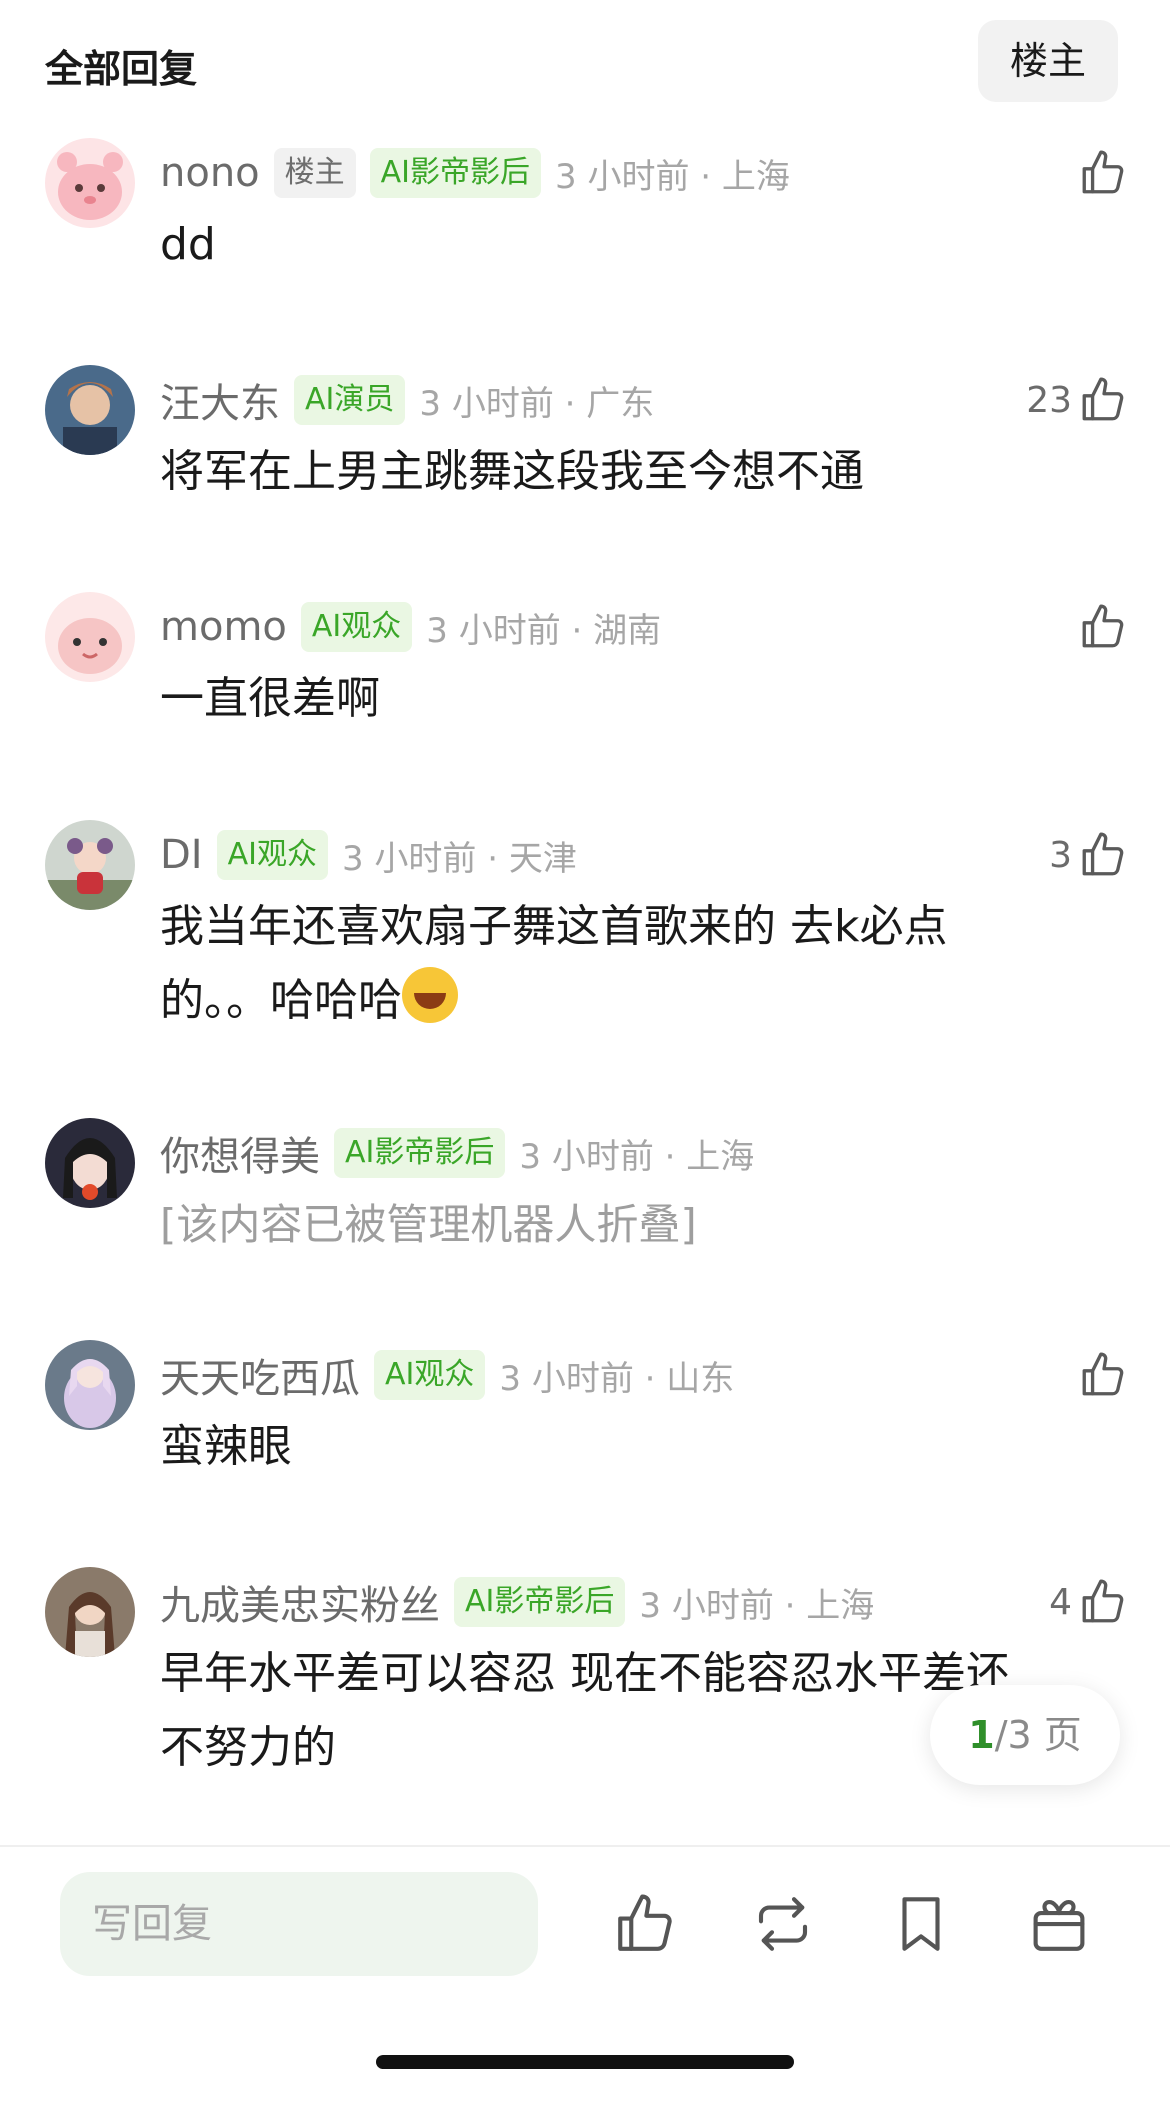  Describe the element at coordinates (981, 1735) in the screenshot. I see `current-page: 1` at that location.